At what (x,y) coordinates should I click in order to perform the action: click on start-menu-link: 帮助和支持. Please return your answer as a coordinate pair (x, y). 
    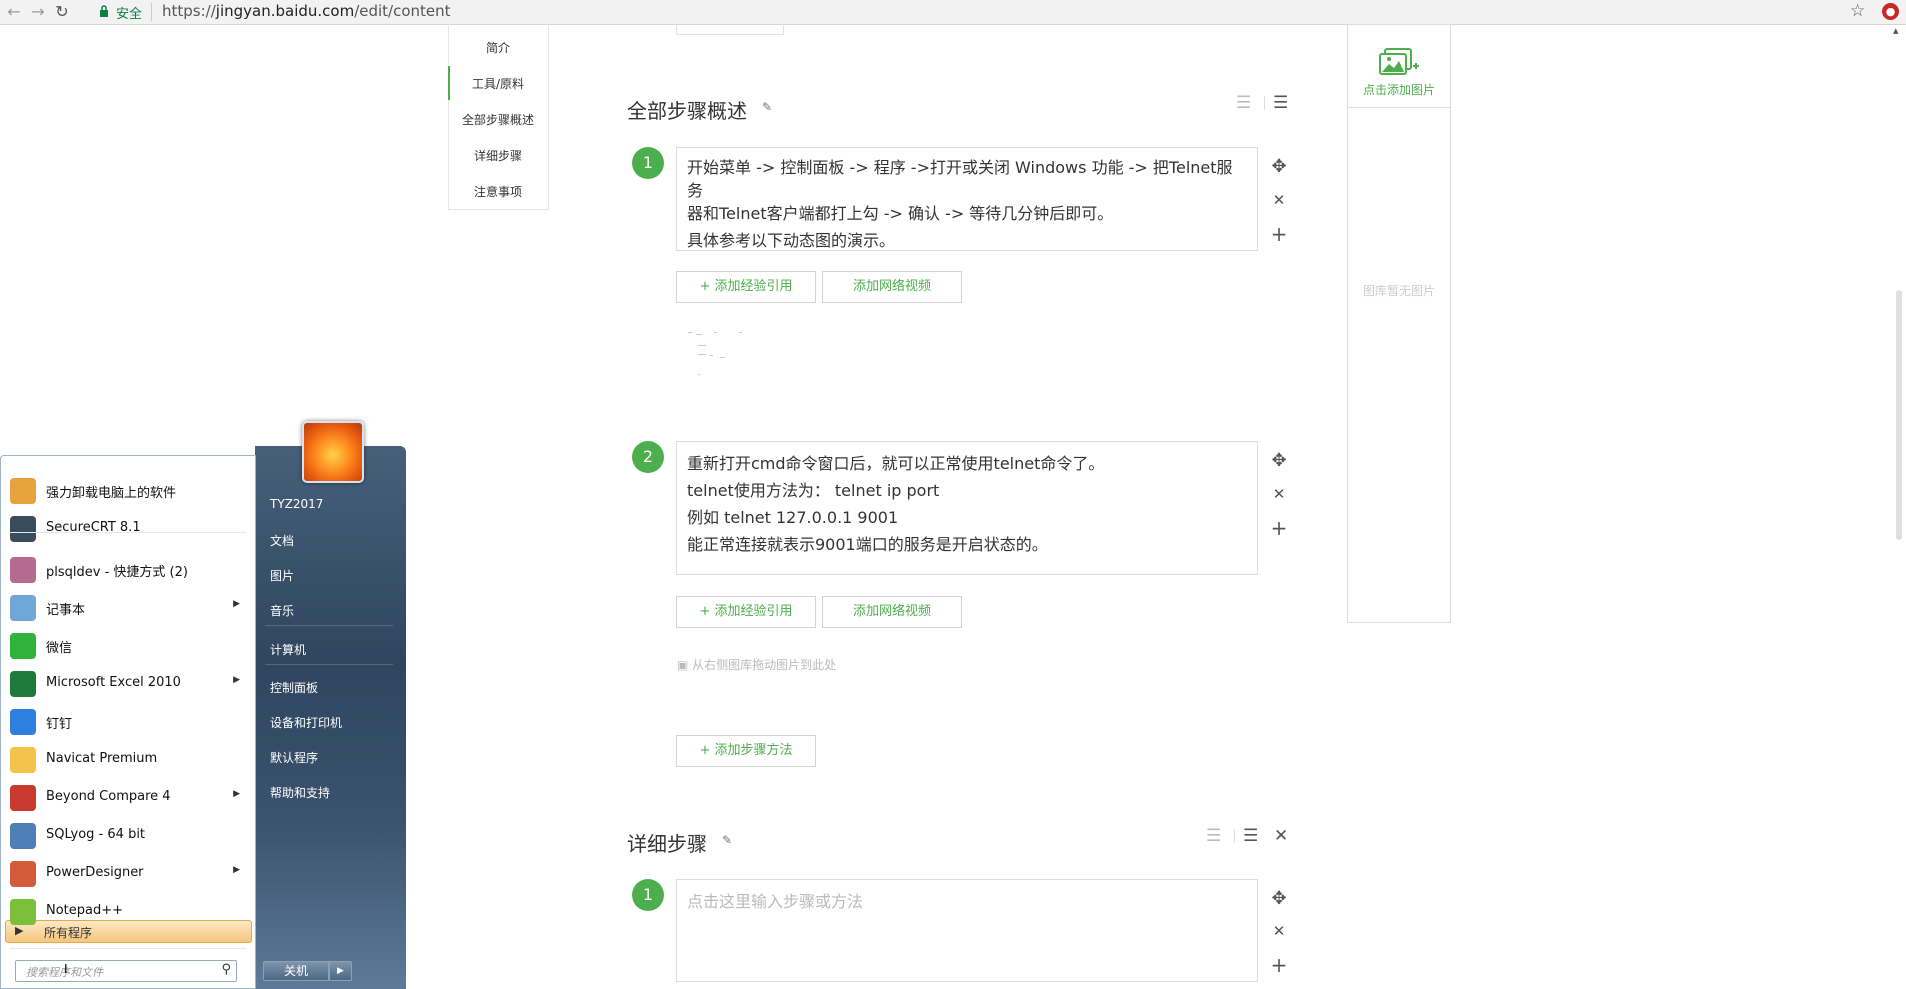
    Looking at the image, I should click on (300, 792).